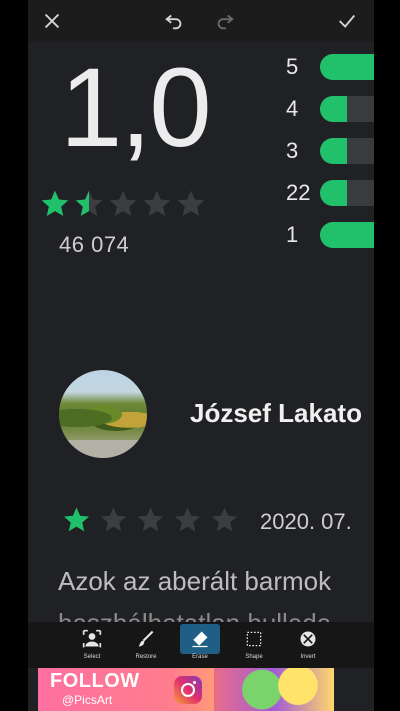  What do you see at coordinates (200, 639) in the screenshot?
I see `eraser-icon` at bounding box center [200, 639].